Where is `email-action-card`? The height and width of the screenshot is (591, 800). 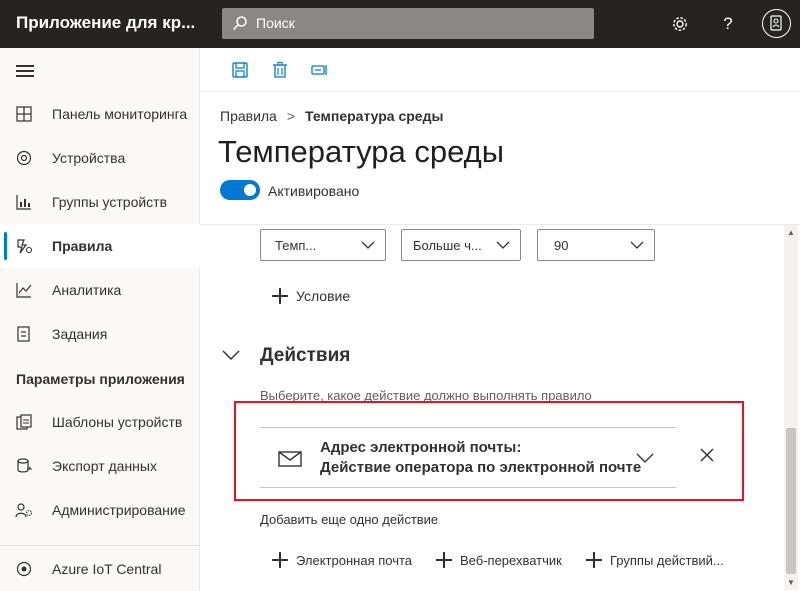
email-action-card is located at coordinates (468, 457).